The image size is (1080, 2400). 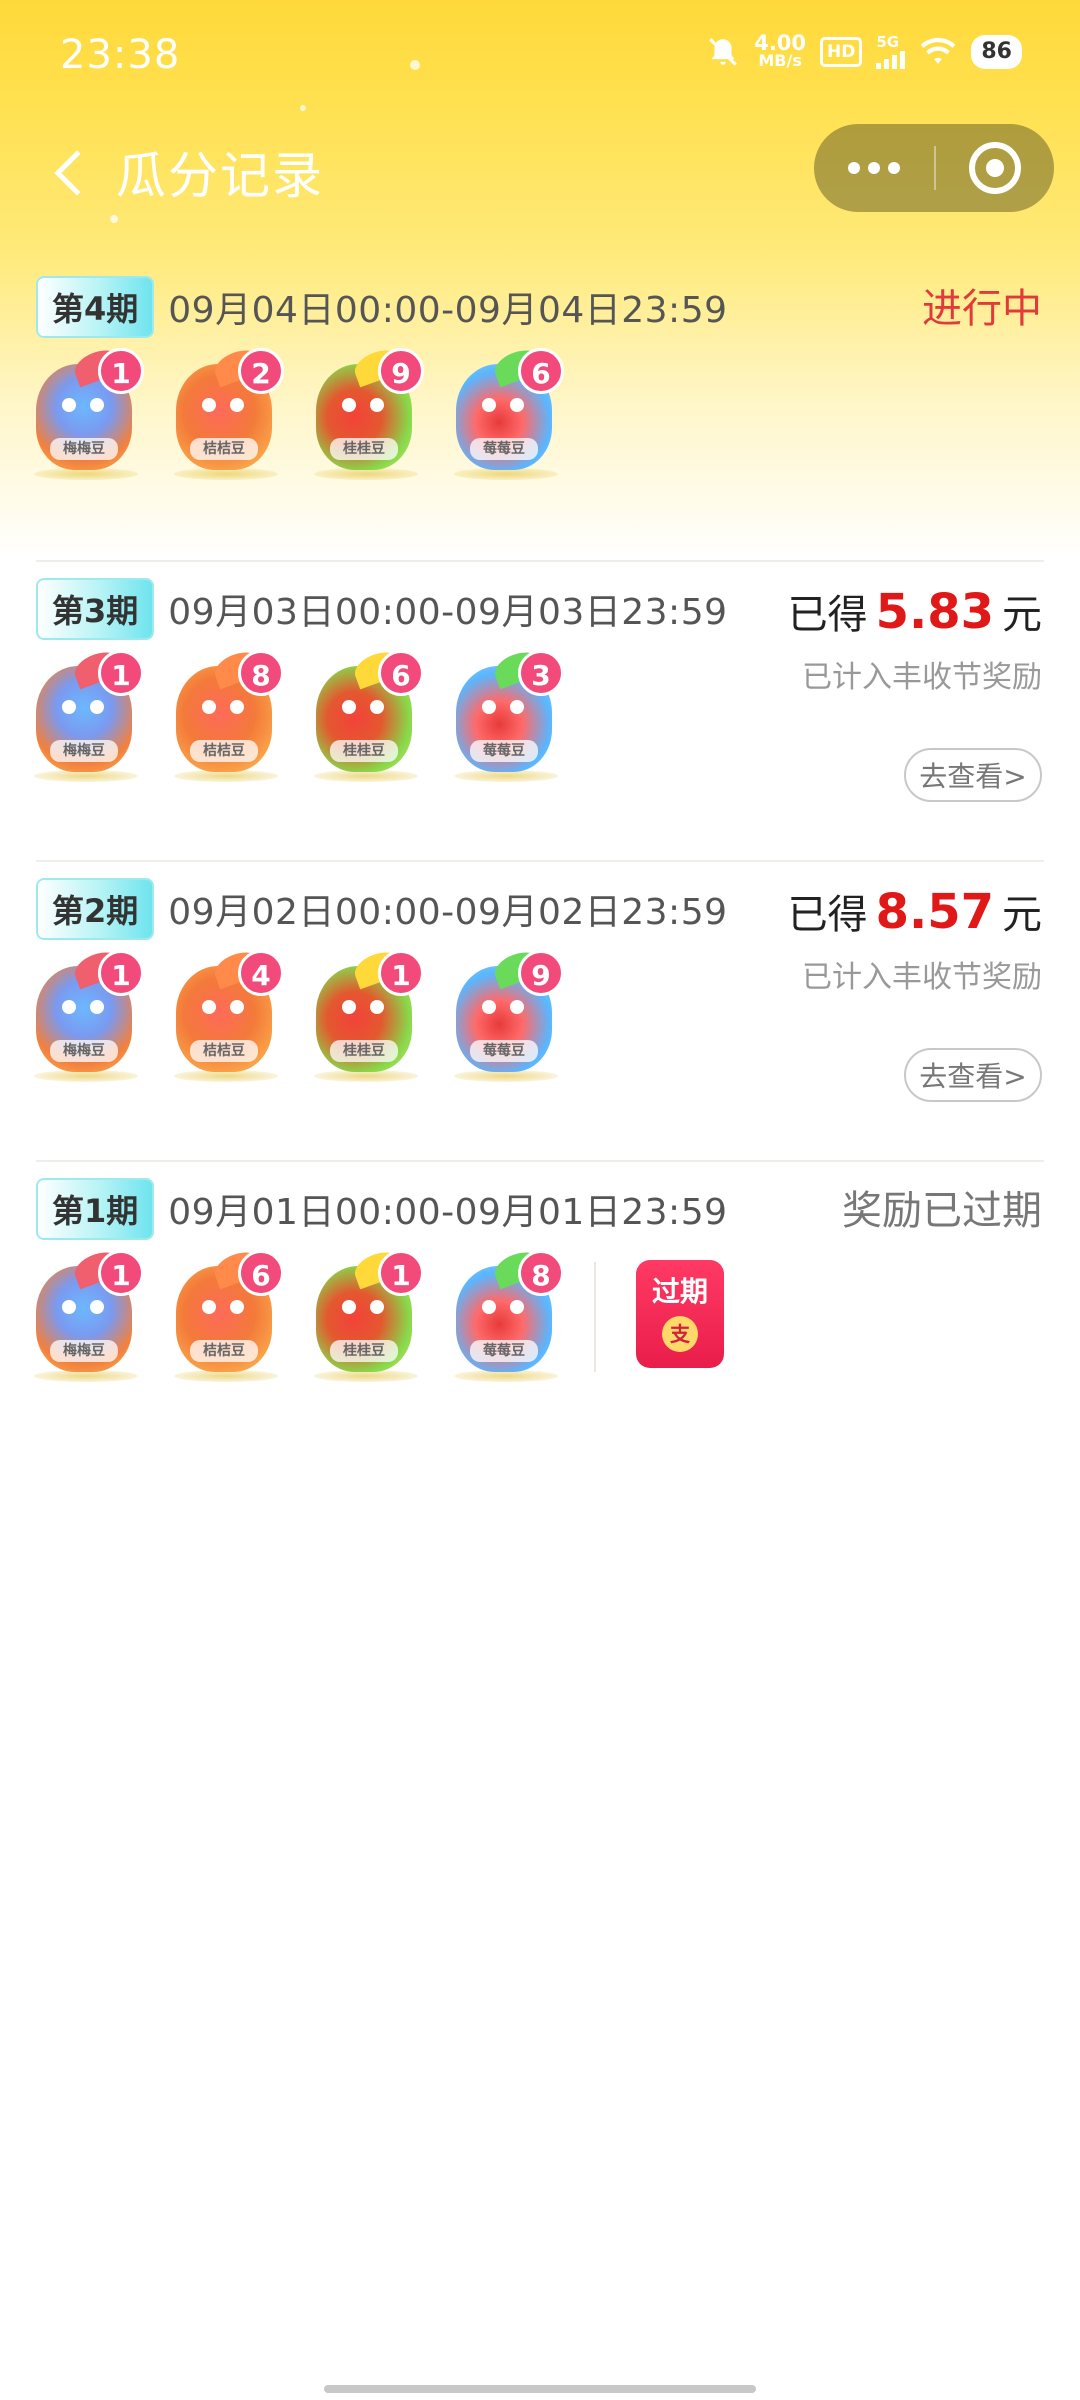 I want to click on fruit-berry-bean: 莓莓豆 8, so click(x=507, y=1314).